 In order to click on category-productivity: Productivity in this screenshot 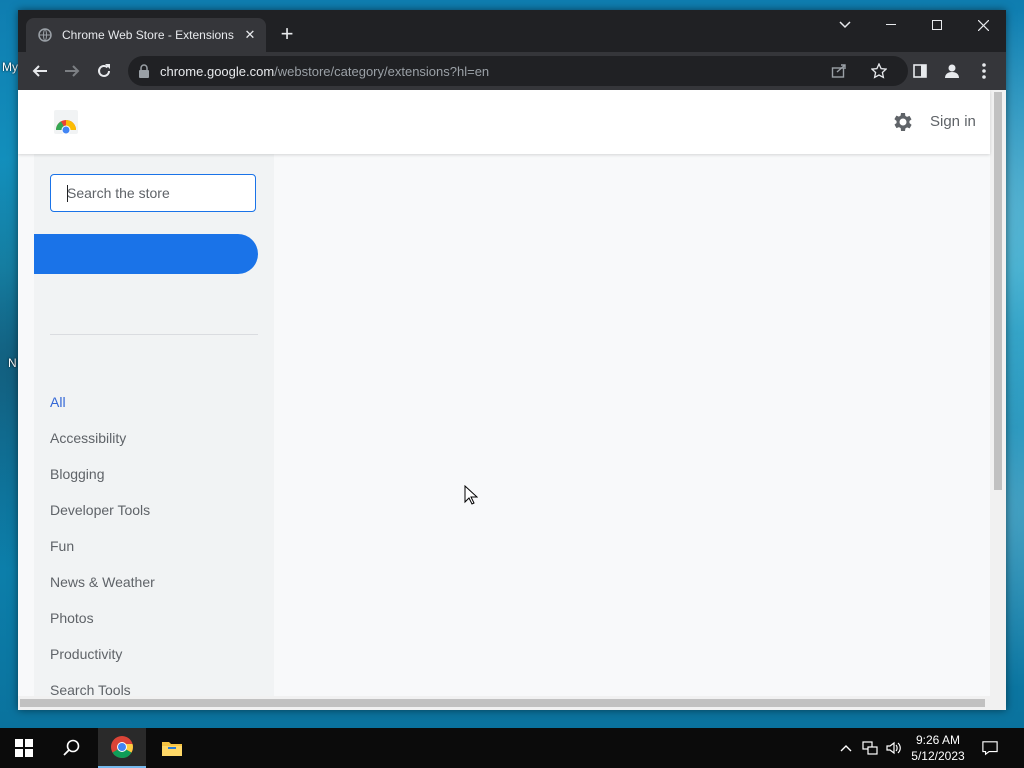, I will do `click(86, 654)`.